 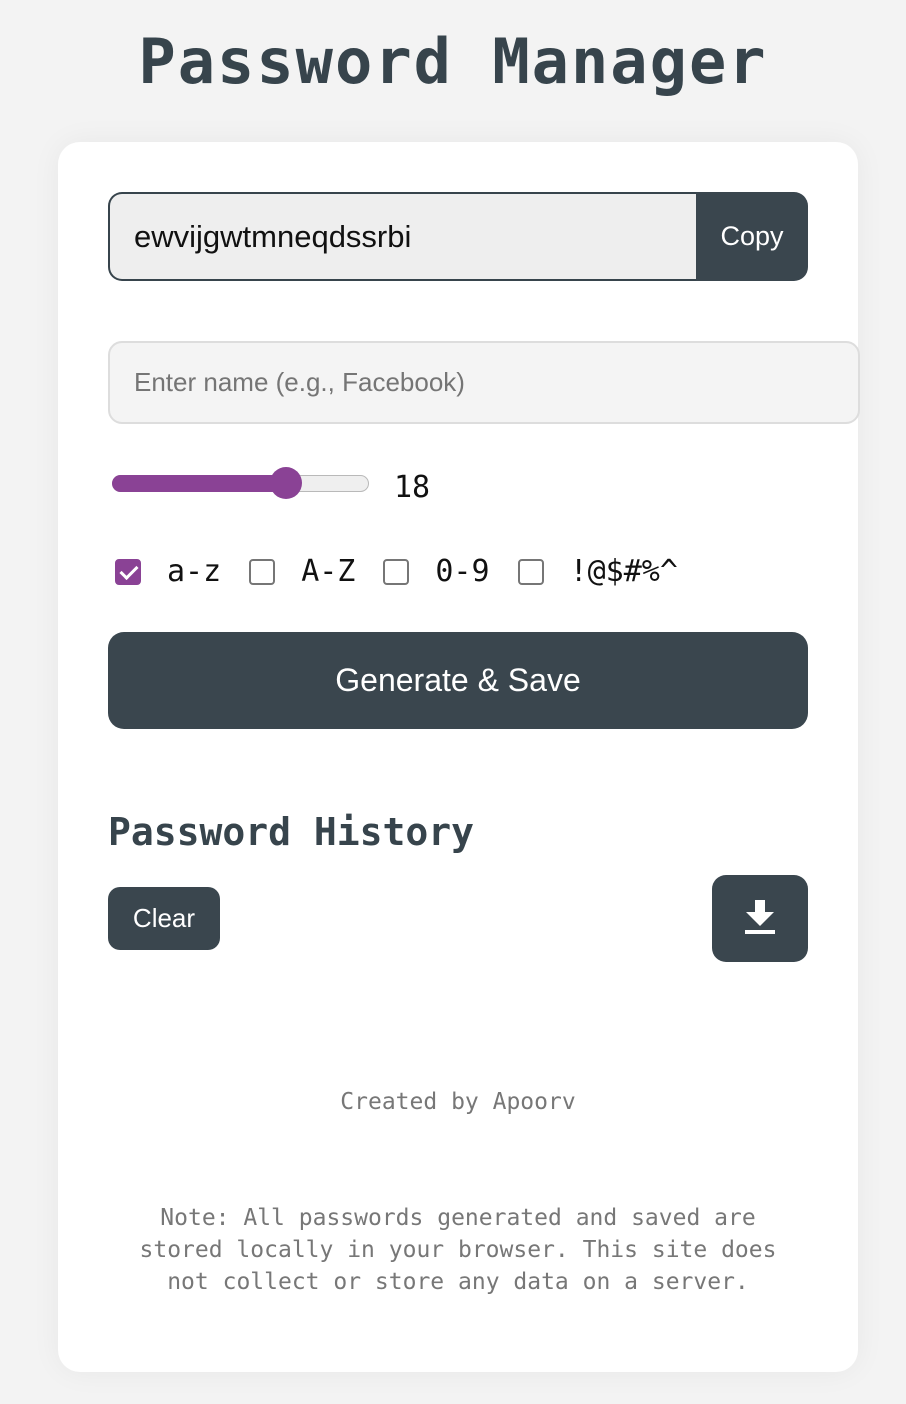 I want to click on uppercase-checkbox, so click(x=262, y=572).